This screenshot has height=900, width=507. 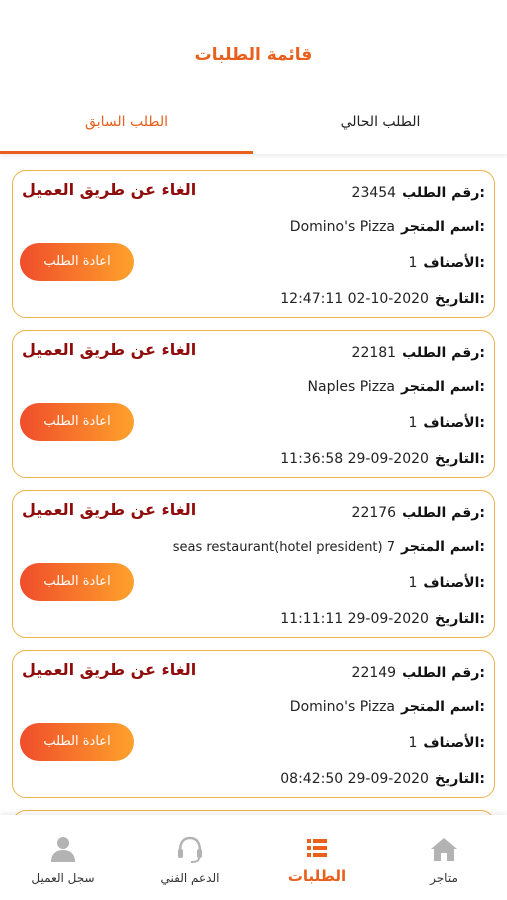 I want to click on user-icon, so click(x=63, y=849).